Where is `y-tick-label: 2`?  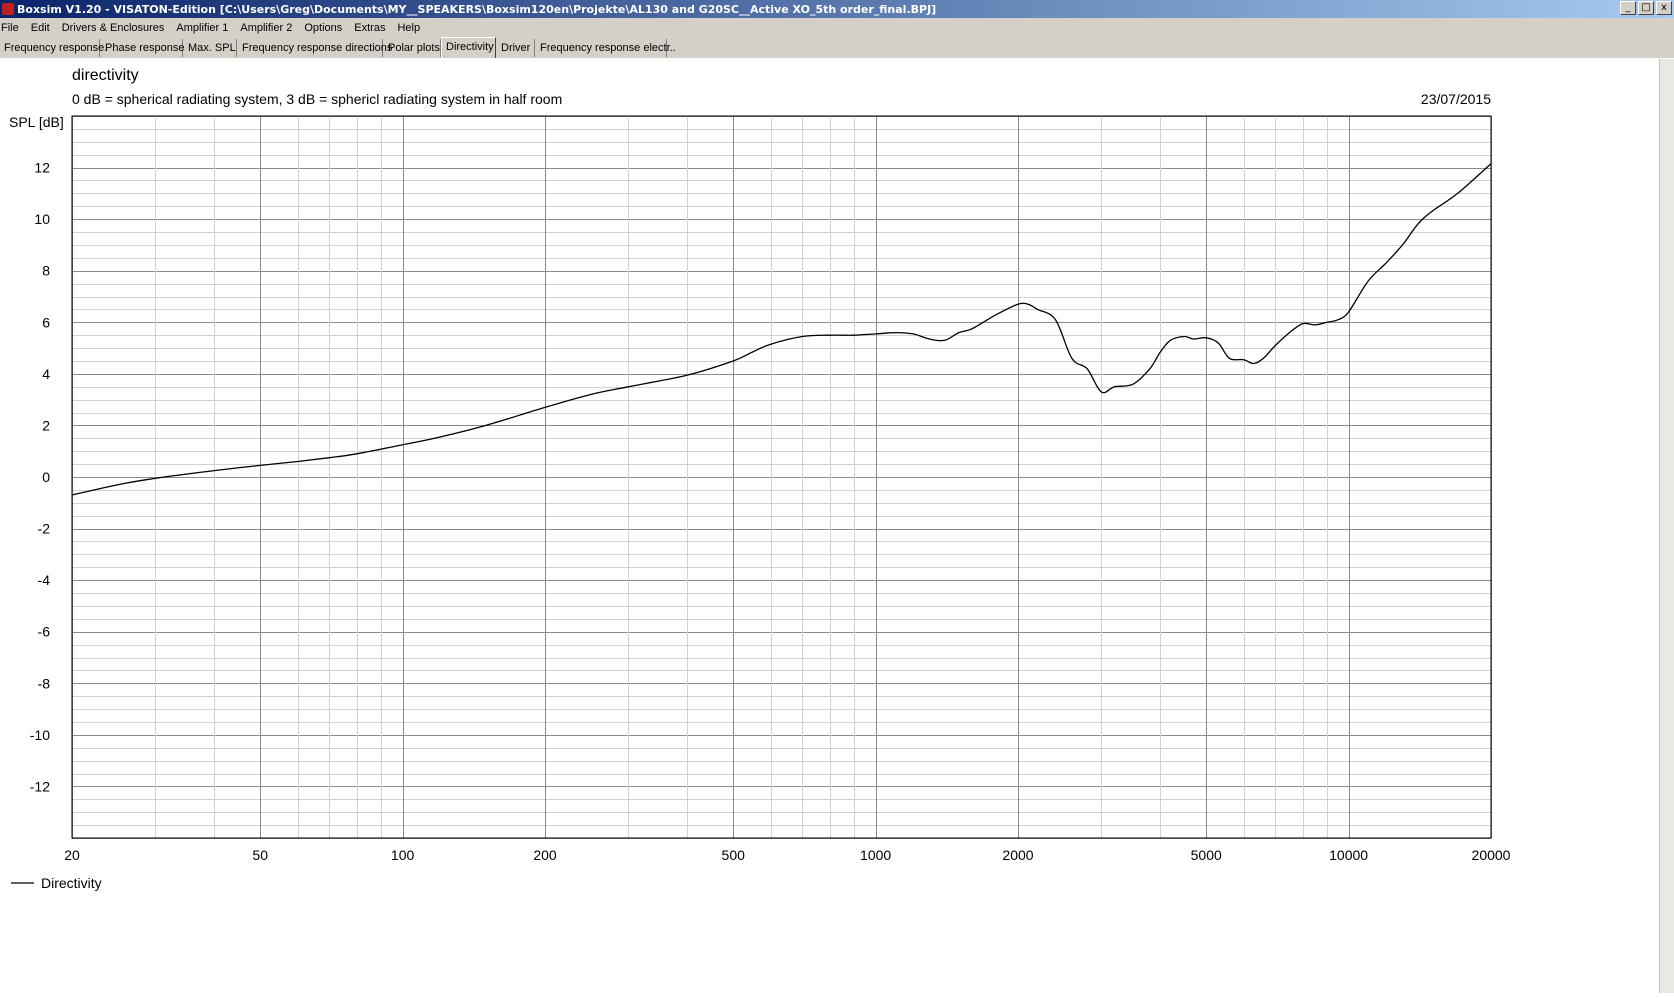 y-tick-label: 2 is located at coordinates (46, 425).